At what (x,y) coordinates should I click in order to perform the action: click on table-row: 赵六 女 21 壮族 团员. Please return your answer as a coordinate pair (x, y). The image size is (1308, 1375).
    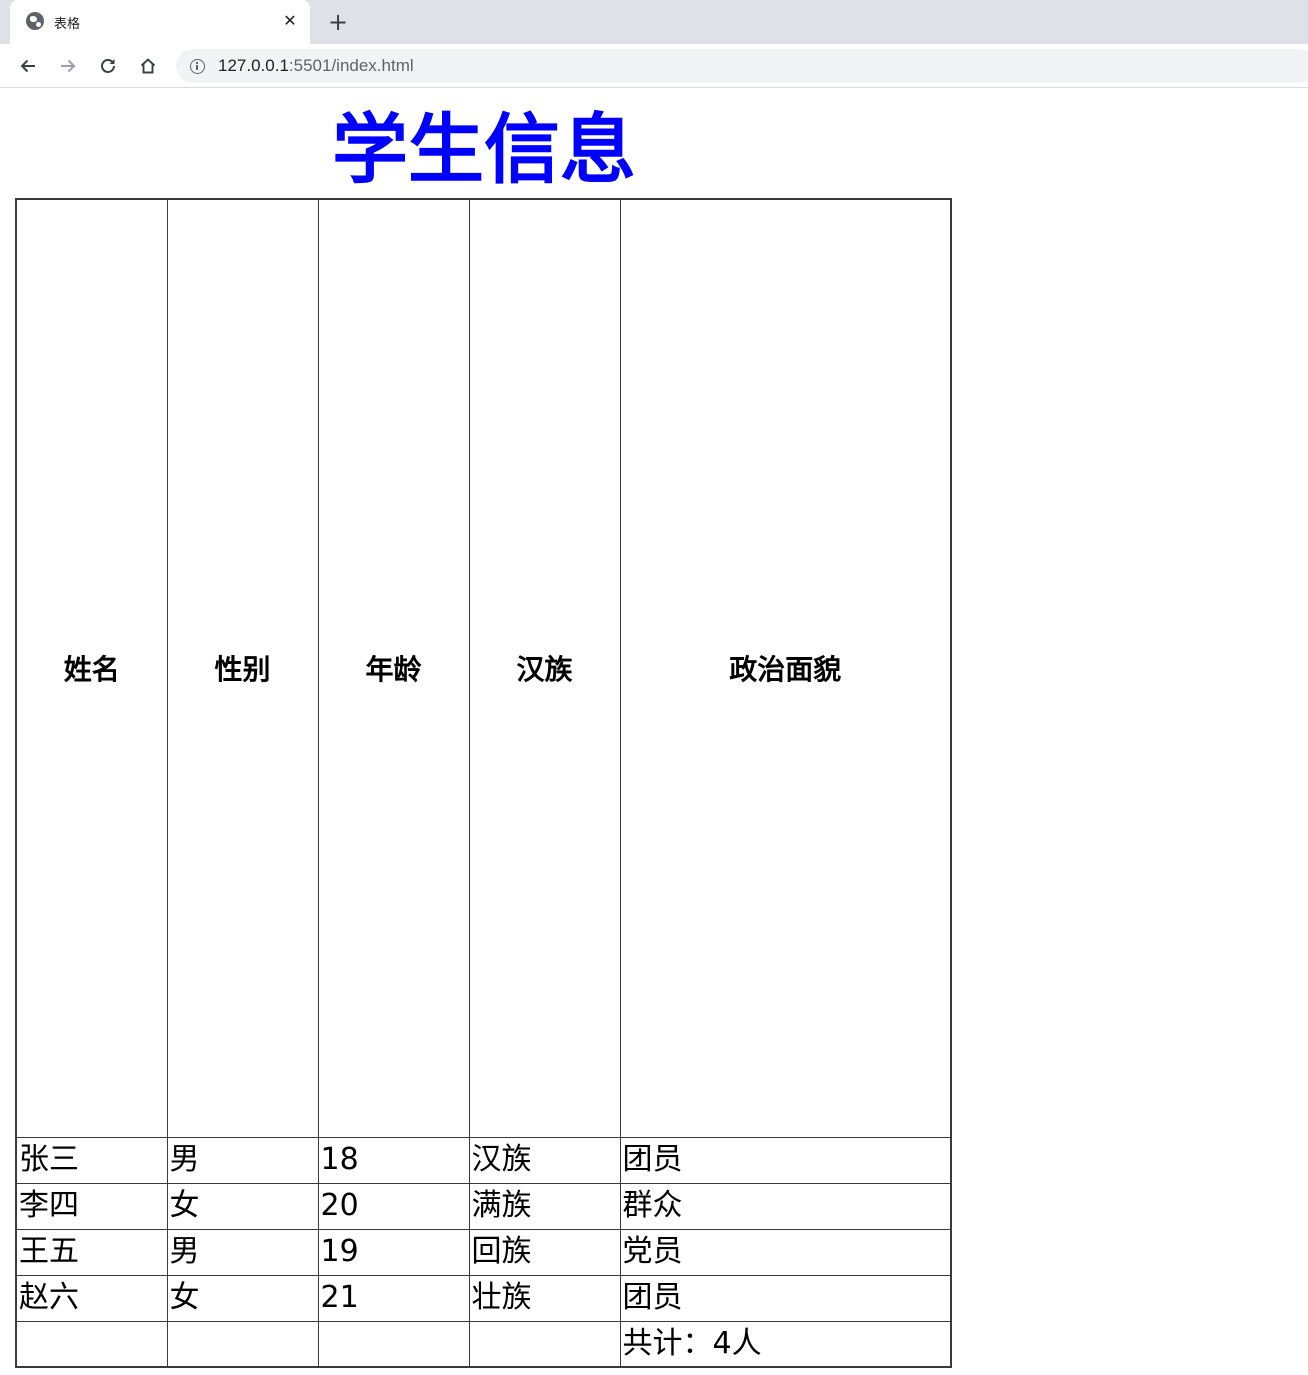
    Looking at the image, I should click on (483, 1298).